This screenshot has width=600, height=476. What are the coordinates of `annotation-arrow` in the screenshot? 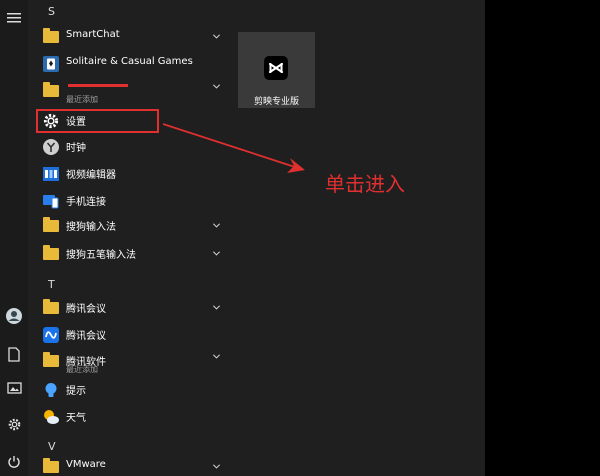 It's located at (233, 148).